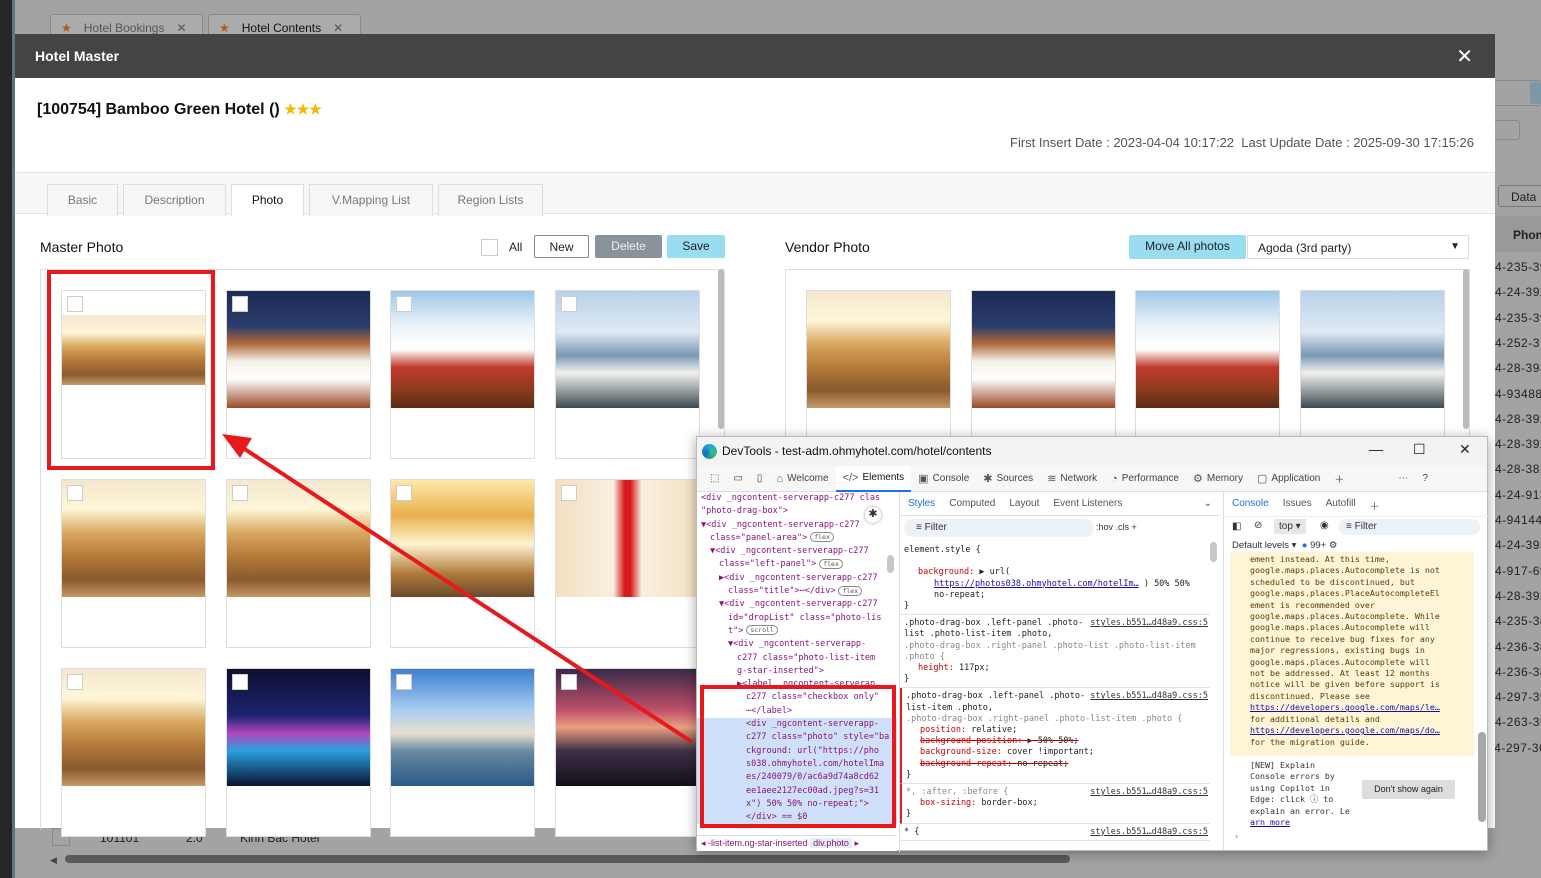 The width and height of the screenshot is (1541, 878). What do you see at coordinates (1290, 526) in the screenshot?
I see `context-select: top ▾` at bounding box center [1290, 526].